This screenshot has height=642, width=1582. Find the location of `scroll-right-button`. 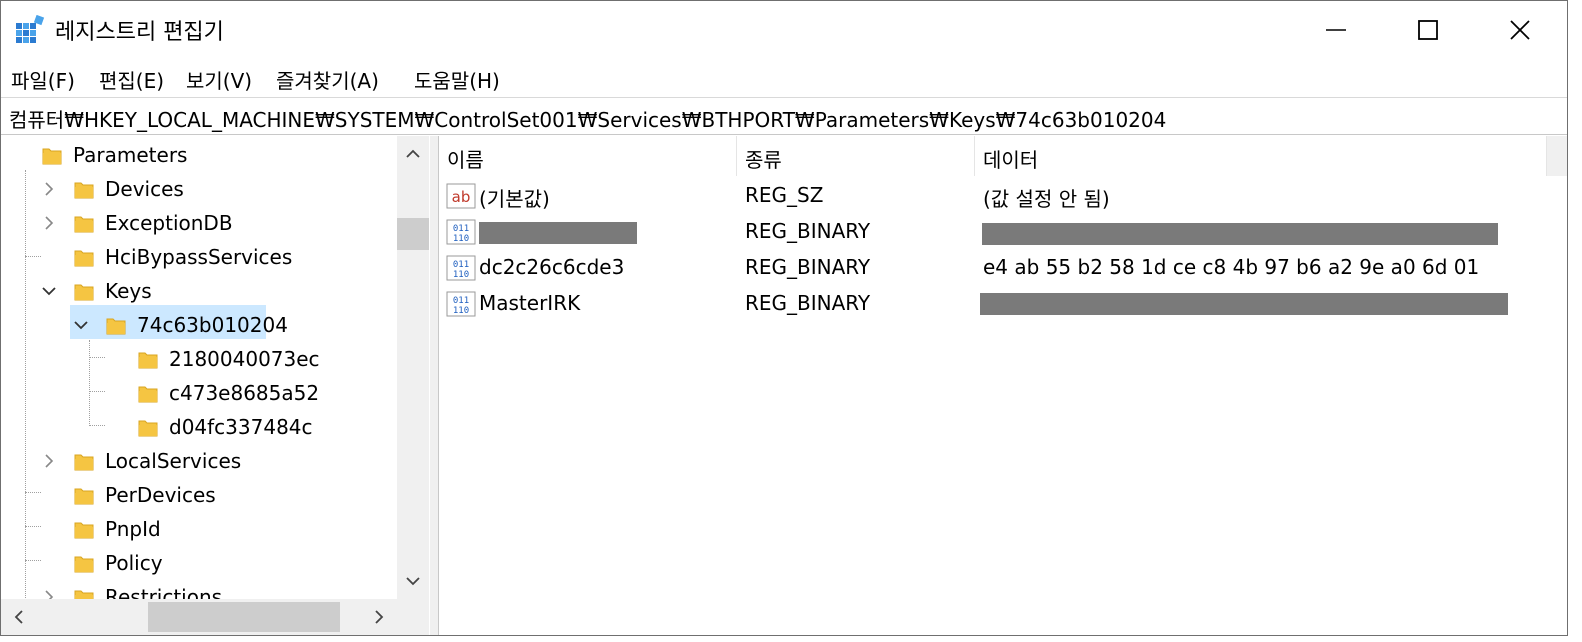

scroll-right-button is located at coordinates (379, 617).